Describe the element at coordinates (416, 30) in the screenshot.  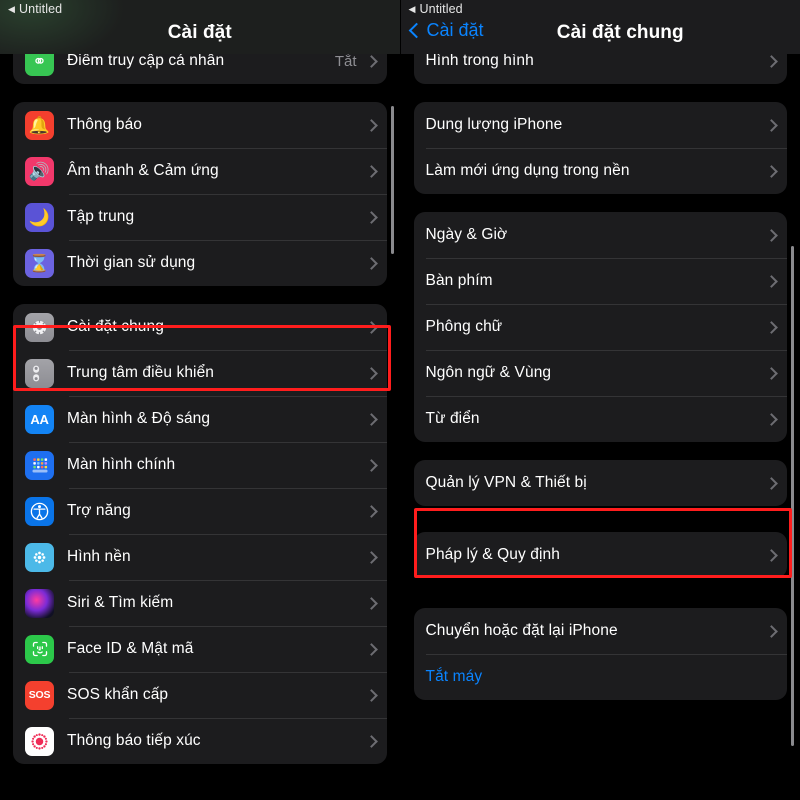
I see `chevron-left-icon` at that location.